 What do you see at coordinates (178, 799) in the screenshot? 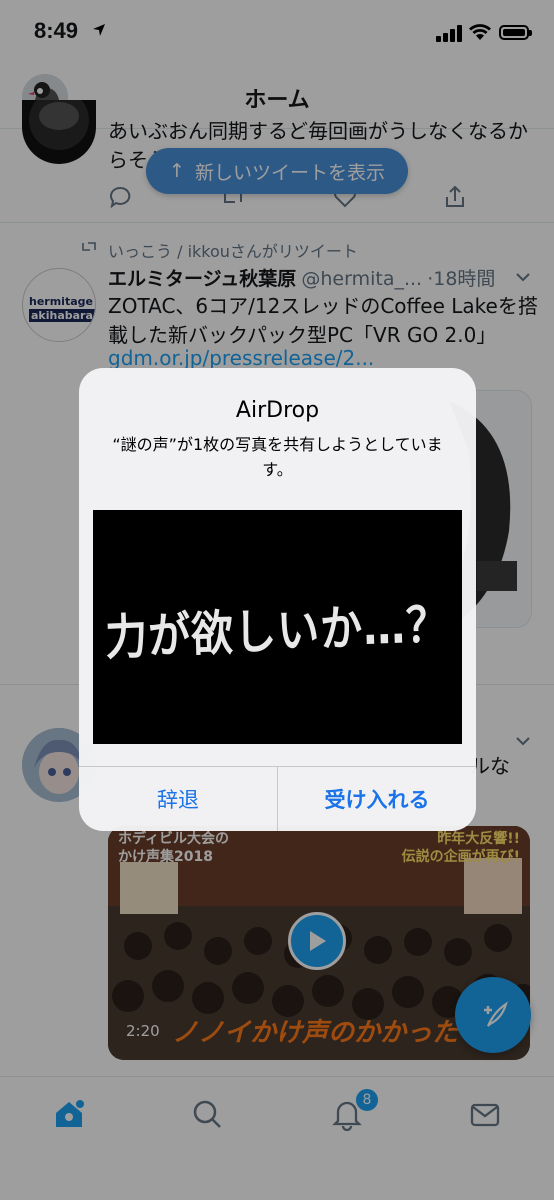
I see `decline-button: 辞退` at bounding box center [178, 799].